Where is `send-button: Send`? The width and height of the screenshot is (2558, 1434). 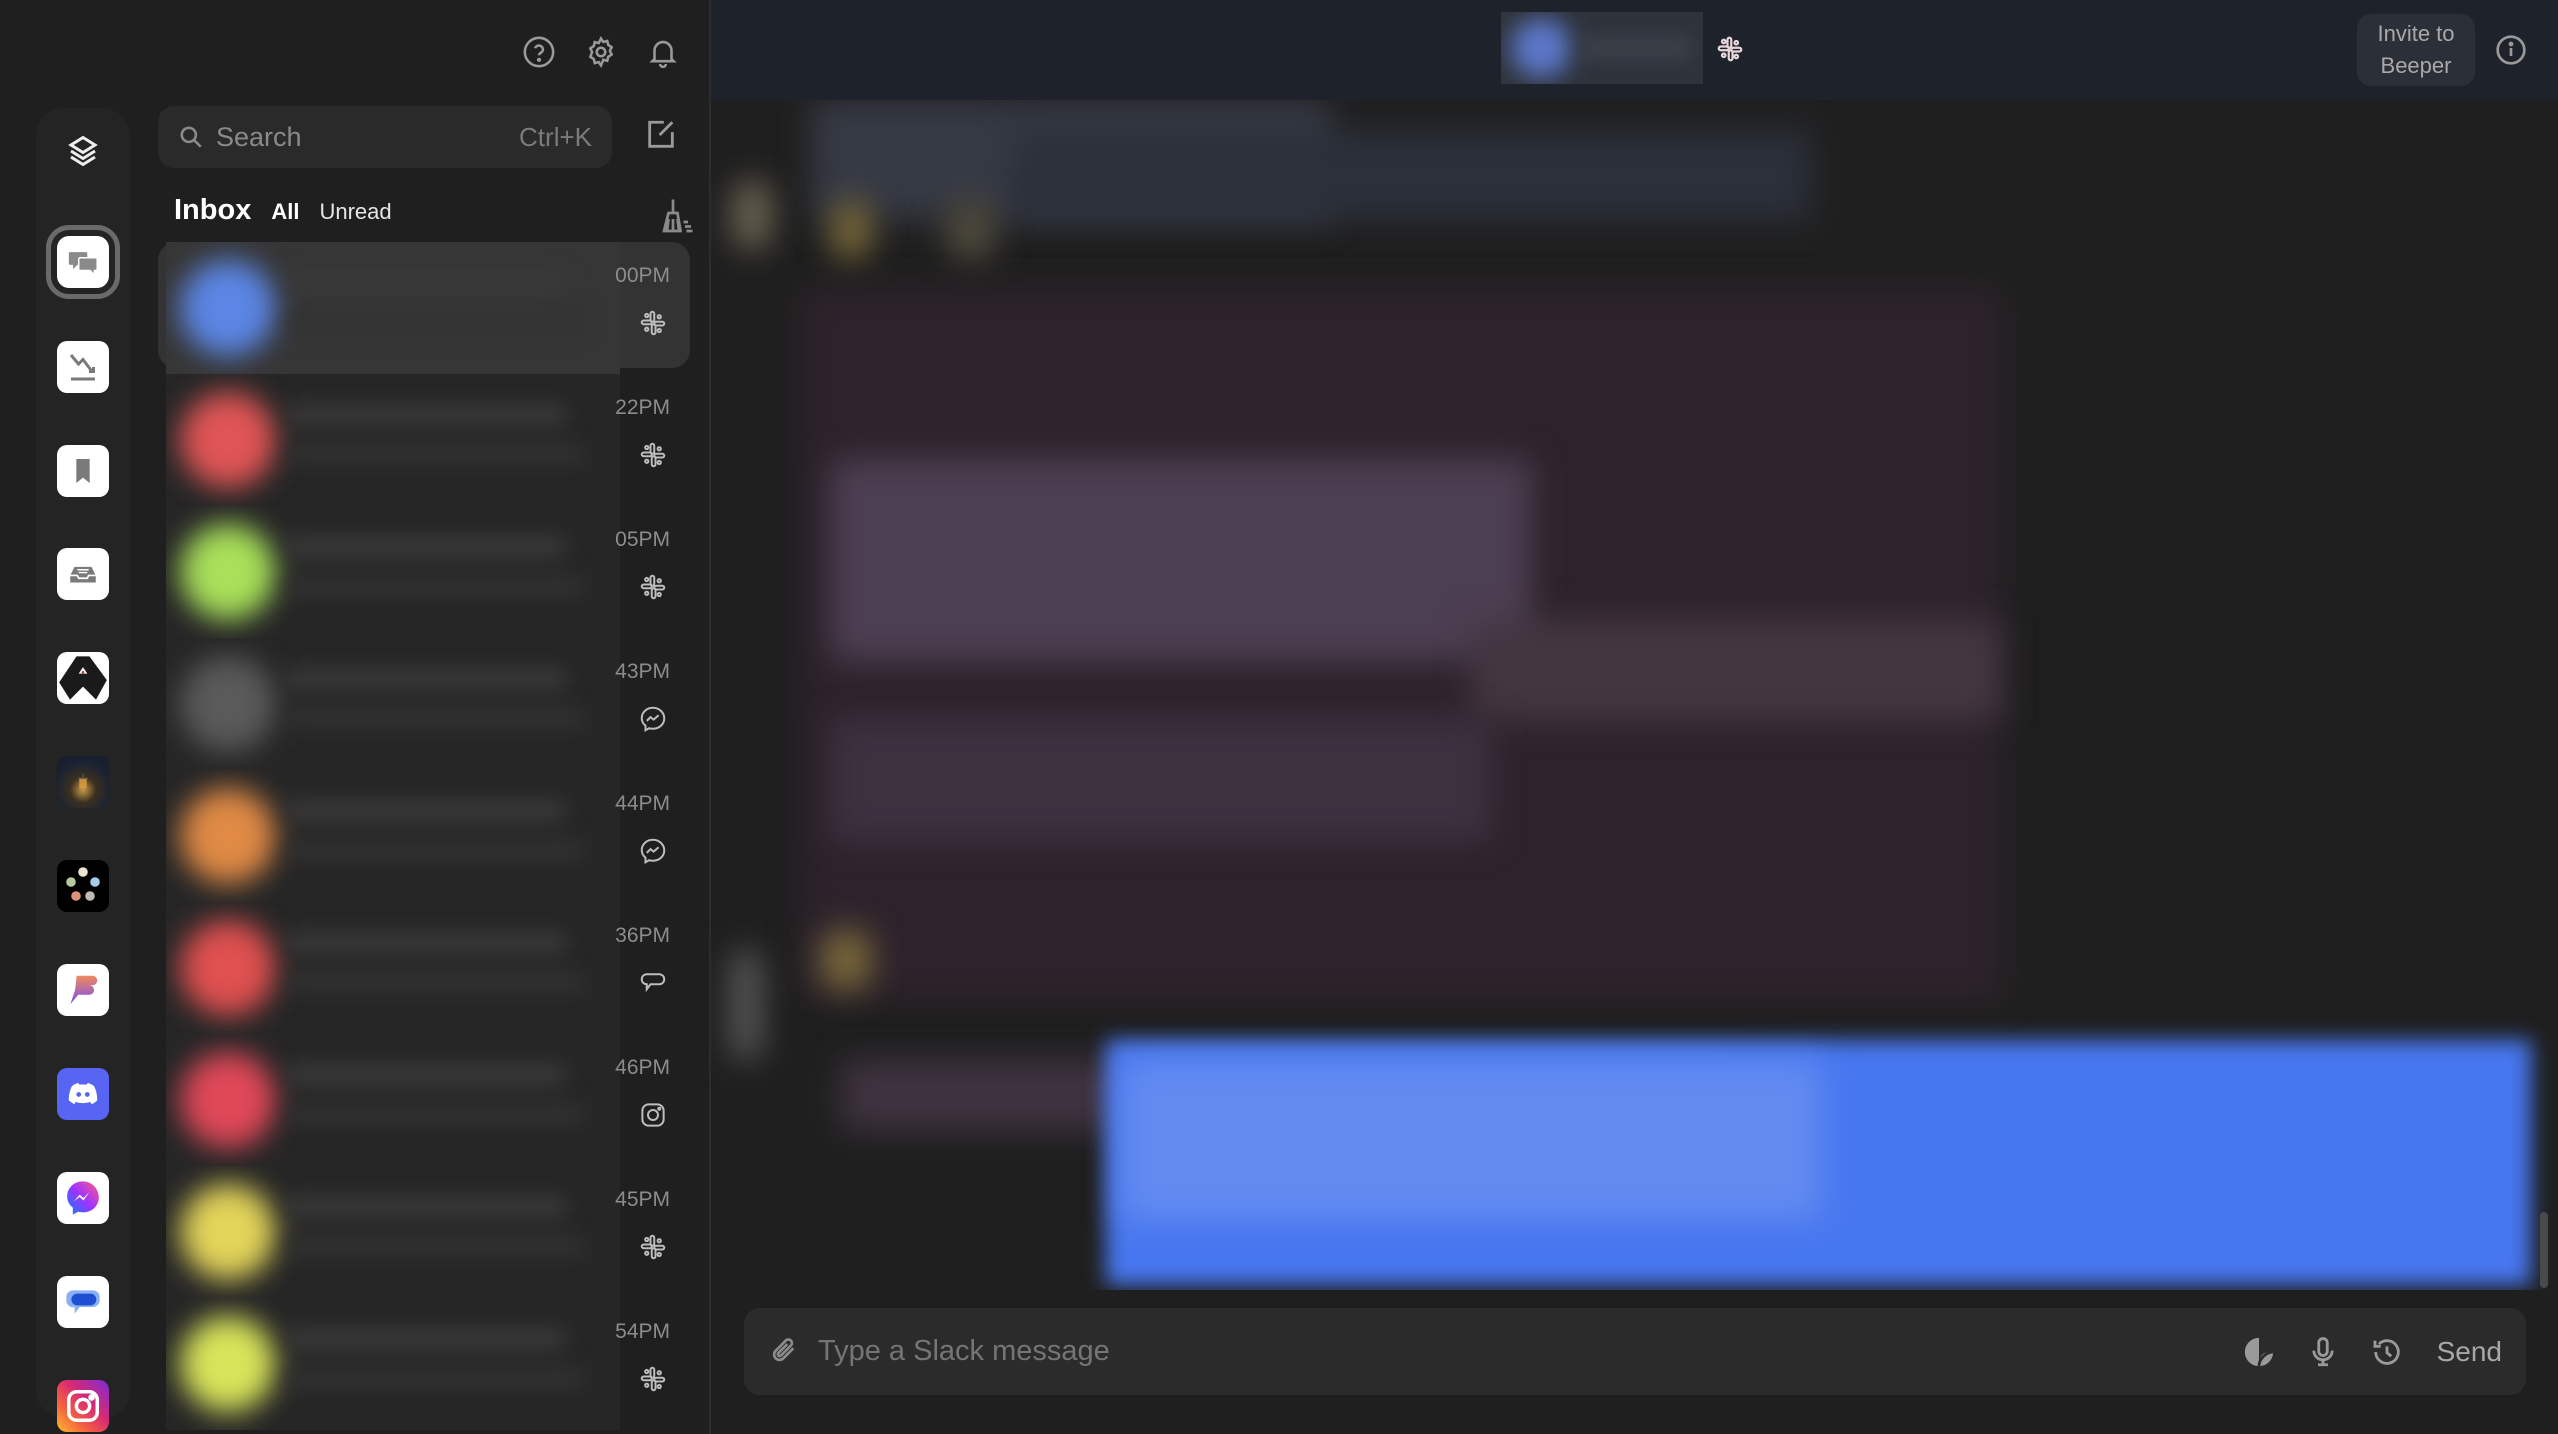
send-button: Send is located at coordinates (2469, 1352).